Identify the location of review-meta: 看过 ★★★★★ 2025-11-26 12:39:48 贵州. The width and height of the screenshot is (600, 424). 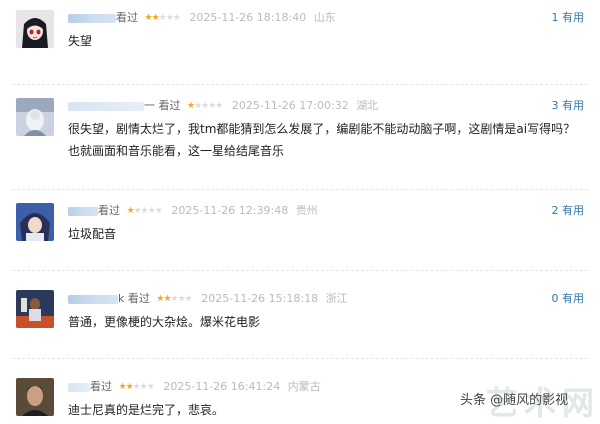
(193, 211).